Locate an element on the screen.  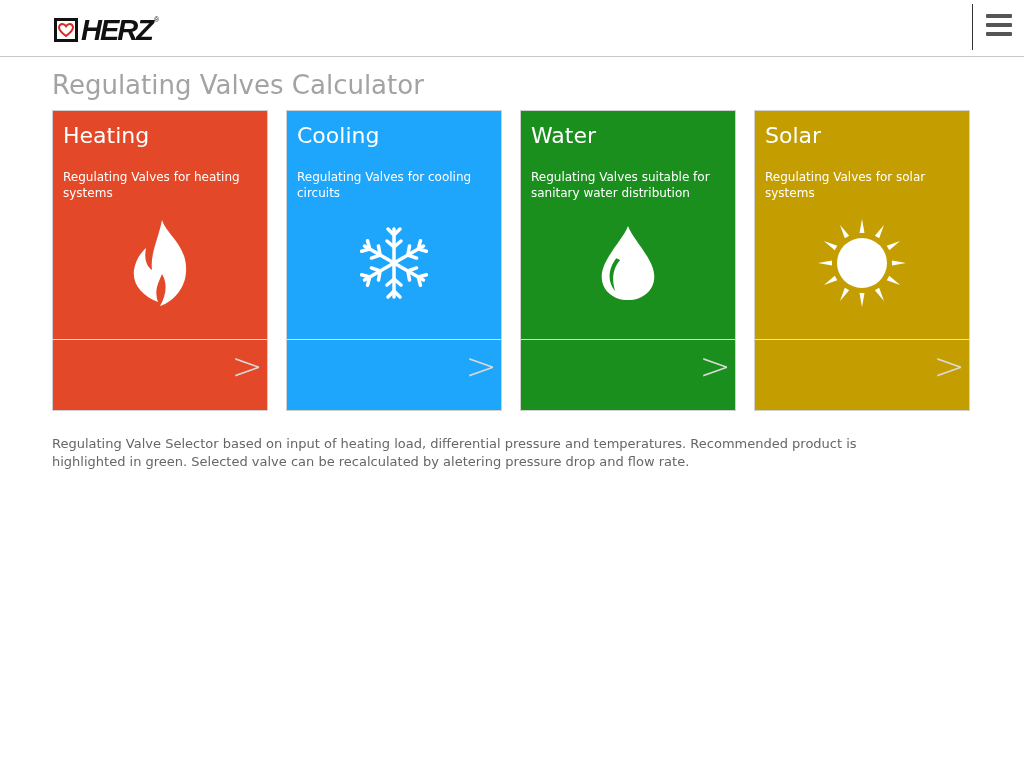
card-description: Regulating Valves for cooling circuits is located at coordinates (385, 185).